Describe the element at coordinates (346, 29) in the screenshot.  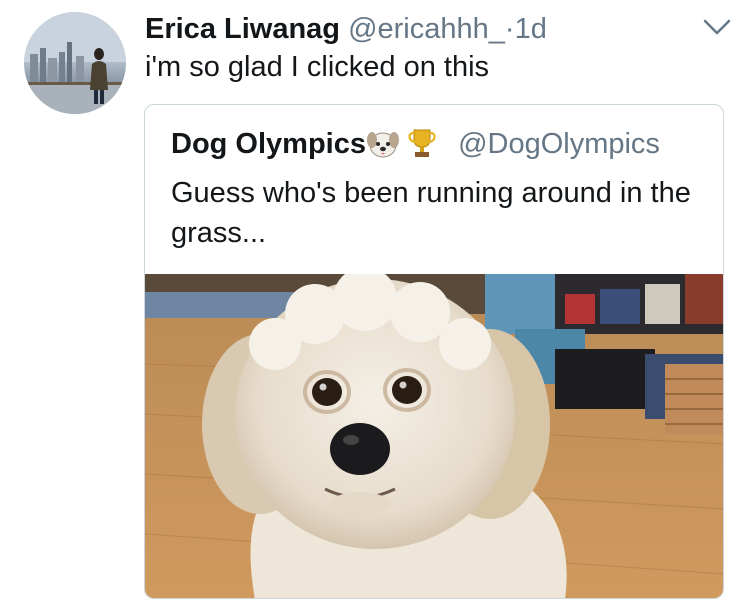
I see `tweet-header: Erica Liwanag @ericahhh_·1d` at that location.